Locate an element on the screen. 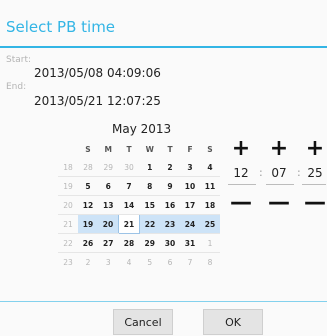 This screenshot has height=336, width=327. calendar-week-row: 18 28 29 30 1 2 3 4 is located at coordinates (139, 167).